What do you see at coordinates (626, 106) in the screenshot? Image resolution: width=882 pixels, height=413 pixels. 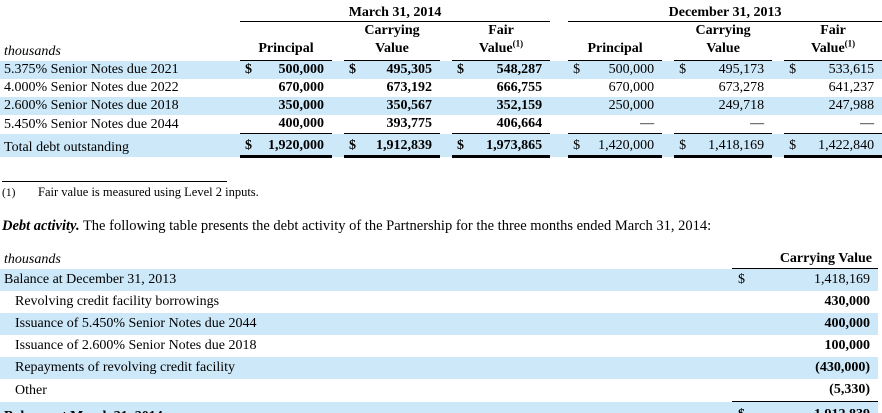 I see `cell-value: 250,000` at bounding box center [626, 106].